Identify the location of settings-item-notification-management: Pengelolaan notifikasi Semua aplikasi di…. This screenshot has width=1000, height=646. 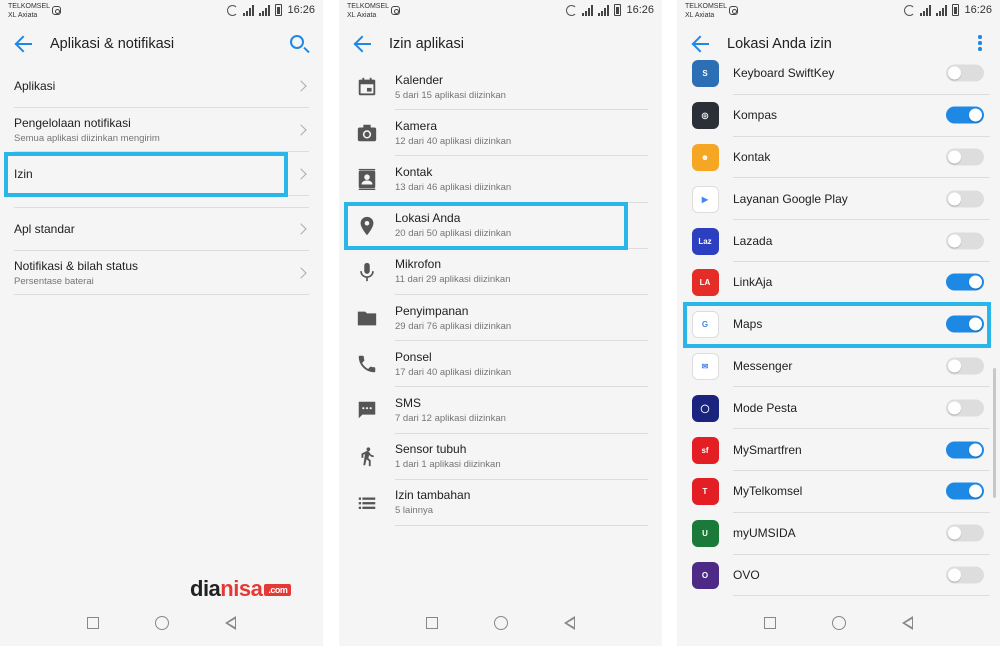
(161, 130).